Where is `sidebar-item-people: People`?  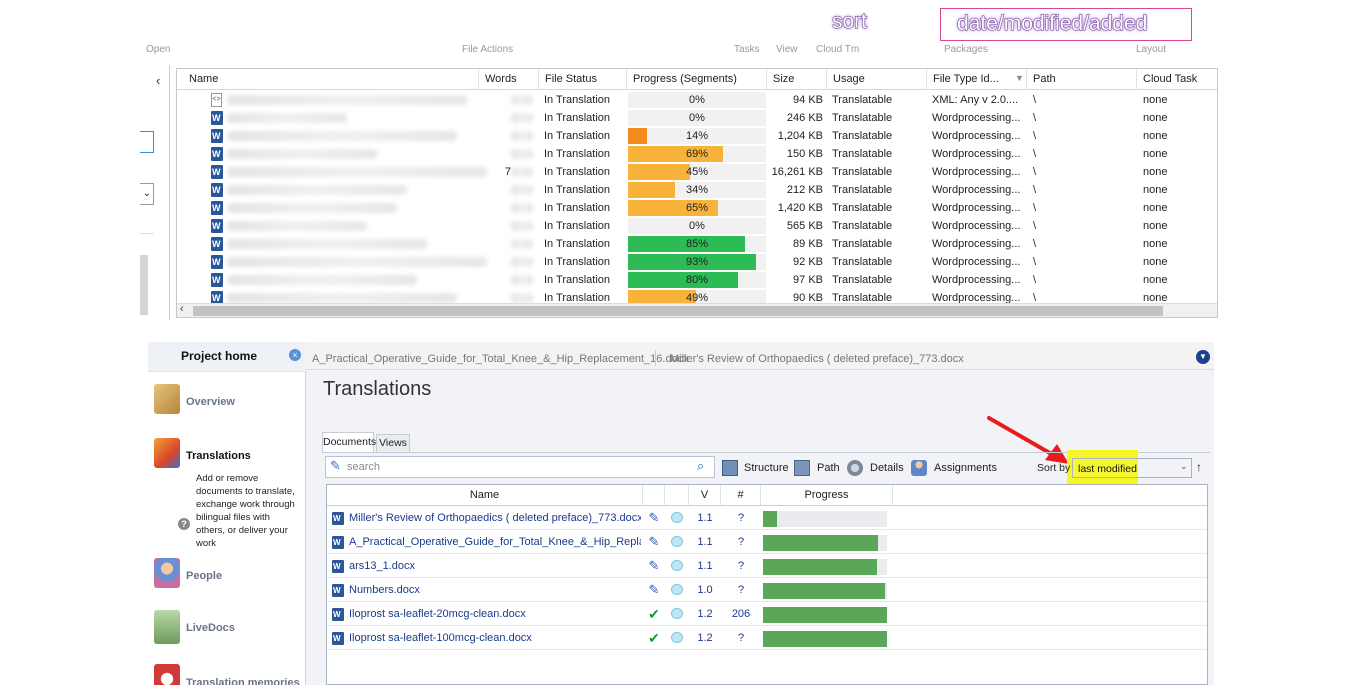
sidebar-item-people: People is located at coordinates (229, 575).